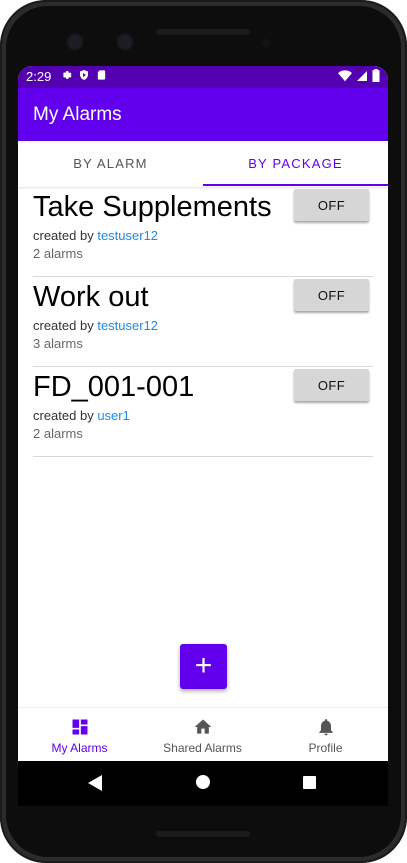 The width and height of the screenshot is (407, 863). I want to click on status-time: 2:29, so click(39, 76).